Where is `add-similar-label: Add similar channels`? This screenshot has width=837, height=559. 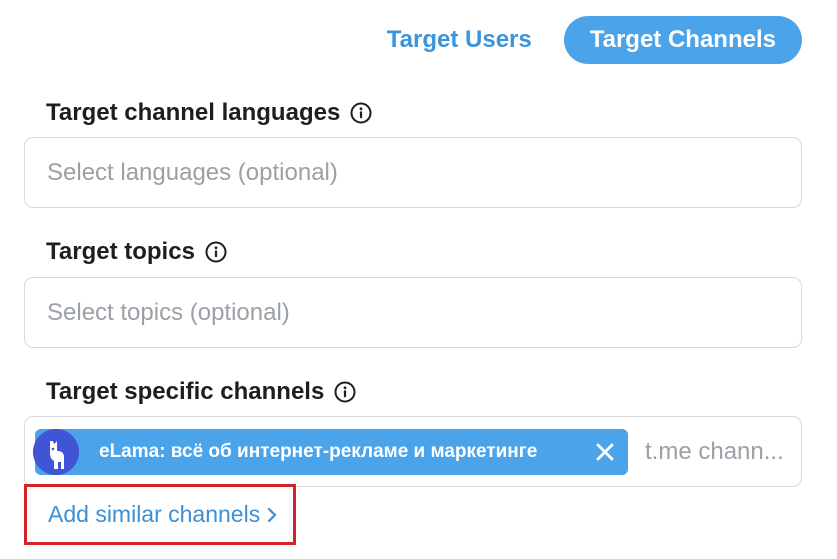
add-similar-label: Add similar channels is located at coordinates (154, 514).